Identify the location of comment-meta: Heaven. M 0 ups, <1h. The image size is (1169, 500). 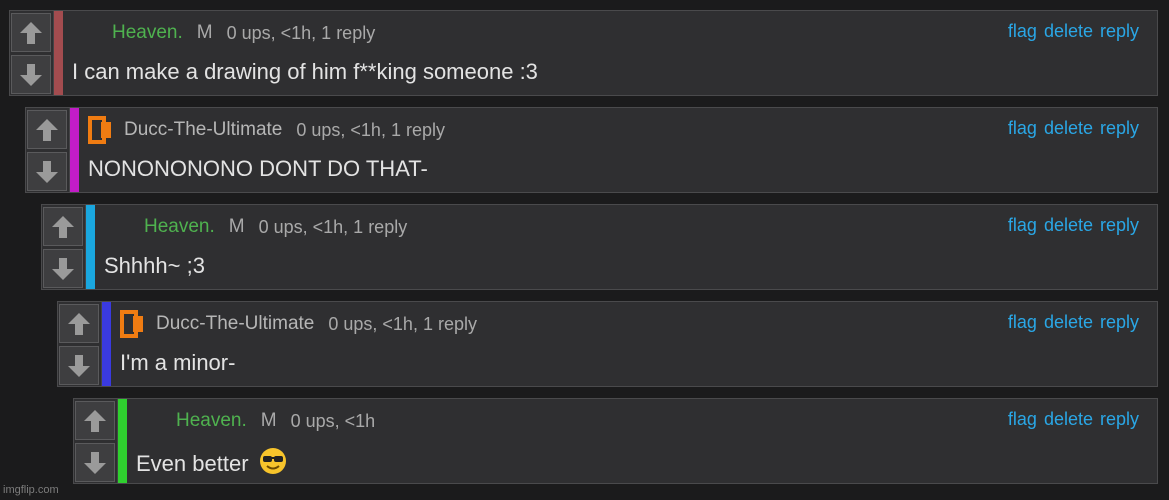
(255, 421).